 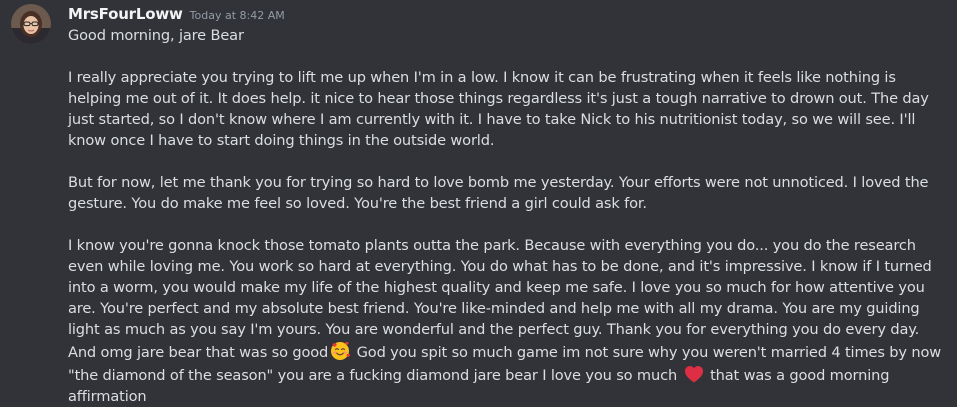 What do you see at coordinates (31, 24) in the screenshot?
I see `user-avatar` at bounding box center [31, 24].